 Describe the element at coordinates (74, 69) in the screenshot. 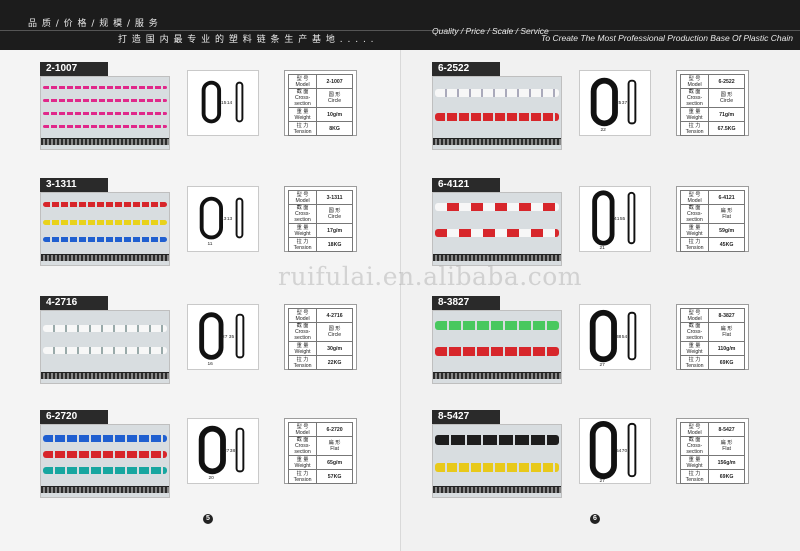

I see `product-code-label: 2-1007` at that location.